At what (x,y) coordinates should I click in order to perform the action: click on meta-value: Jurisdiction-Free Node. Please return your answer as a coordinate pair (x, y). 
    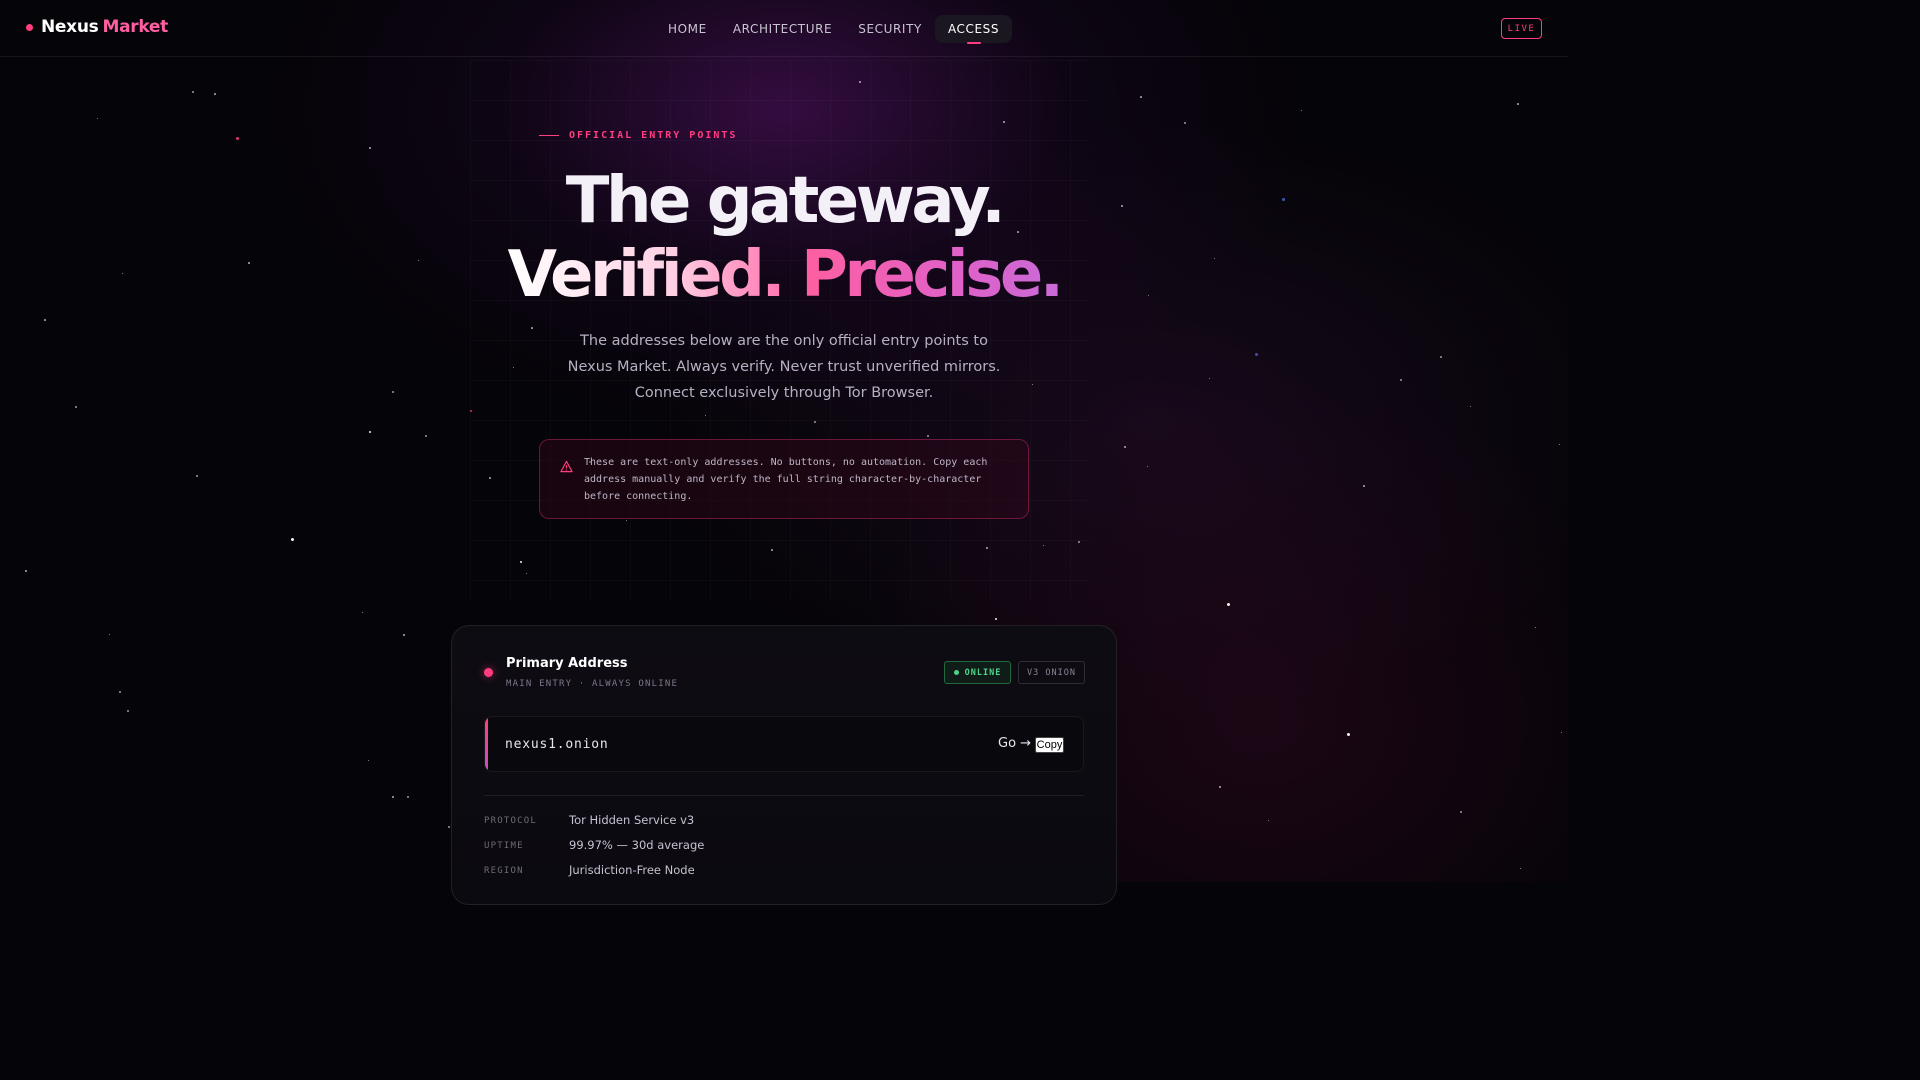
    Looking at the image, I should click on (632, 870).